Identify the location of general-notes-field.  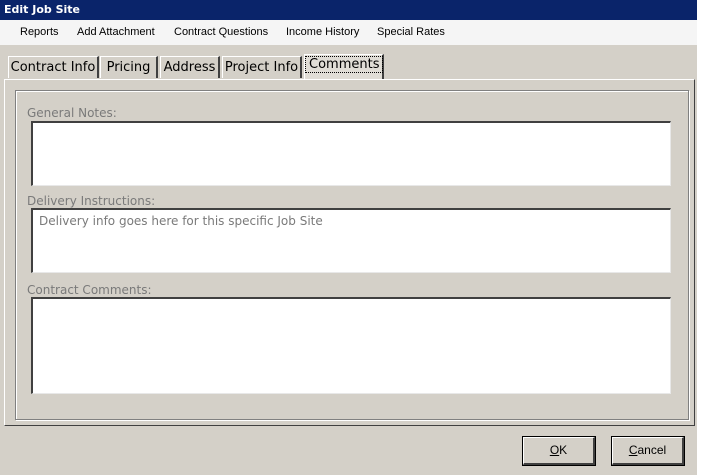
(351, 153).